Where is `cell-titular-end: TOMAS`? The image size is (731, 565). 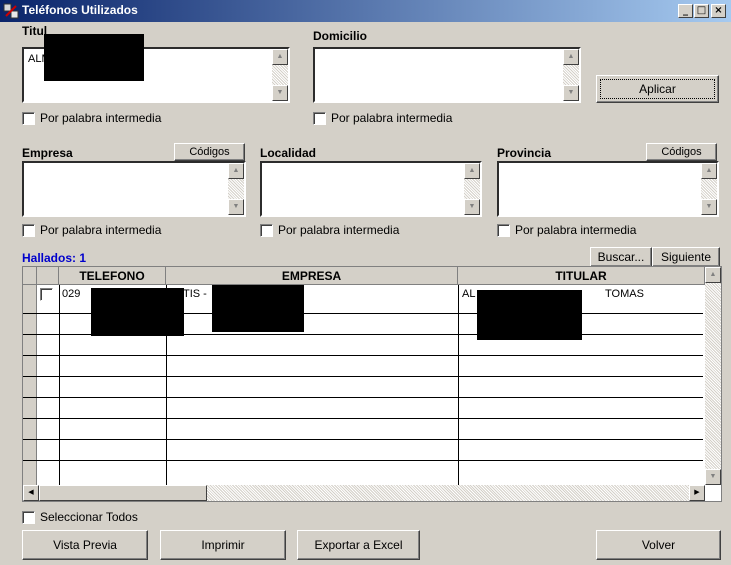 cell-titular-end: TOMAS is located at coordinates (624, 294).